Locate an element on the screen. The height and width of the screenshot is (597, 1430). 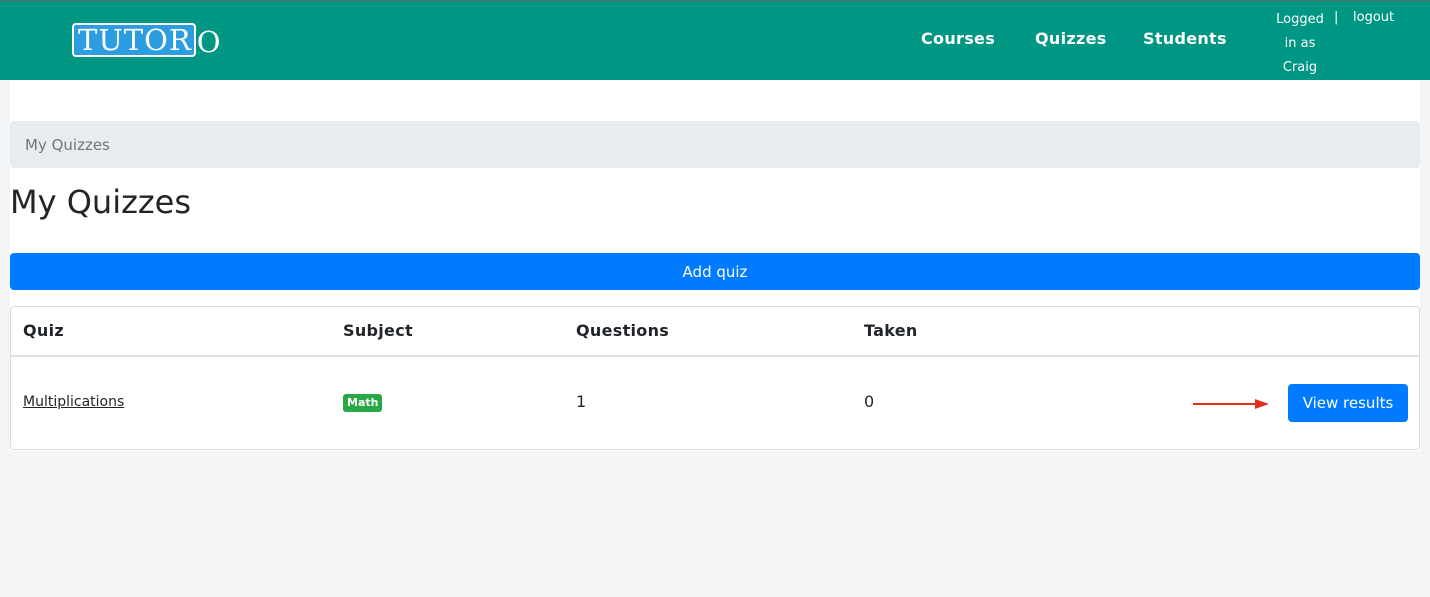
logo-tail-text: O is located at coordinates (208, 42).